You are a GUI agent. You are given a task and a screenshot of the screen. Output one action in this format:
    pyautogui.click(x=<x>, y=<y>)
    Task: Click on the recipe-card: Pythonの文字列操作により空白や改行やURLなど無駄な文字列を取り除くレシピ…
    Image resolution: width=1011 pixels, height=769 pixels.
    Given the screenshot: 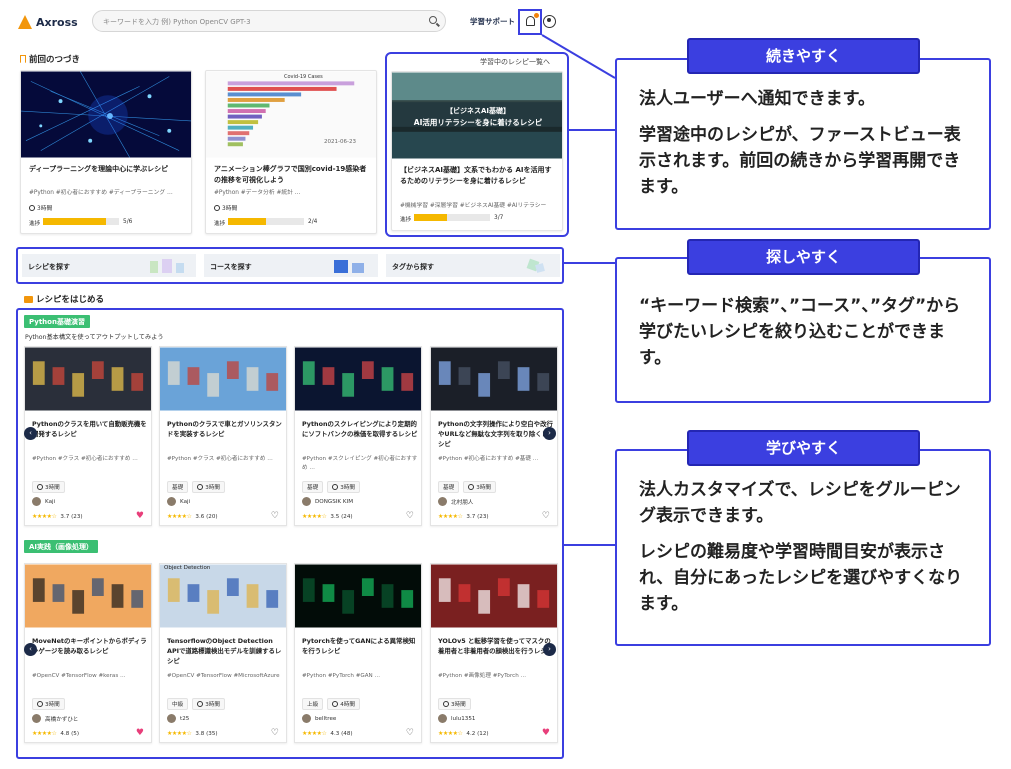 What is the action you would take?
    pyautogui.click(x=494, y=436)
    